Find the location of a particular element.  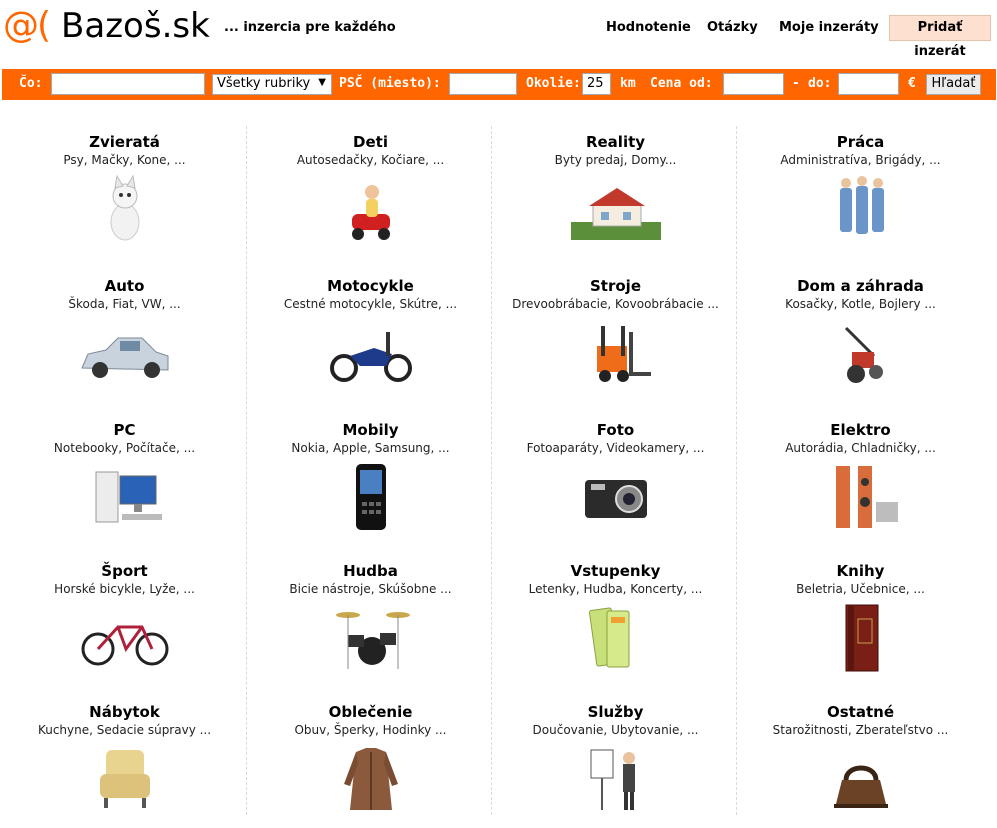

phone-icon is located at coordinates (371, 498).